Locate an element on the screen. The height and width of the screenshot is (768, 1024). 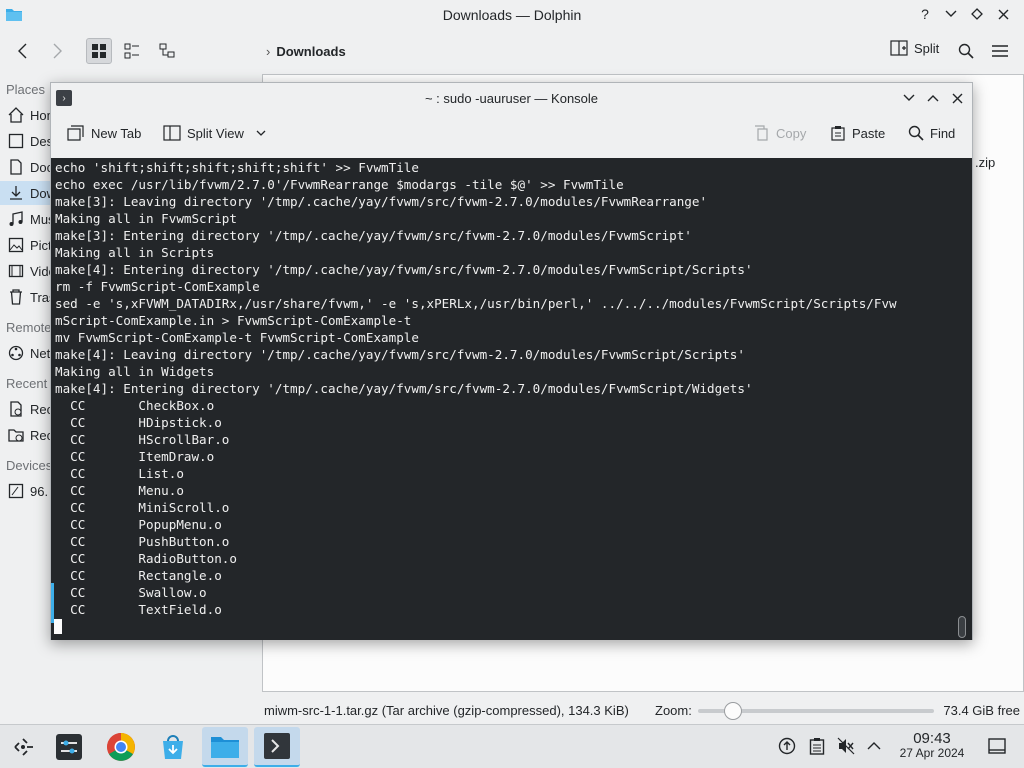
breadcrumb-downloads: Downloads is located at coordinates (310, 51).